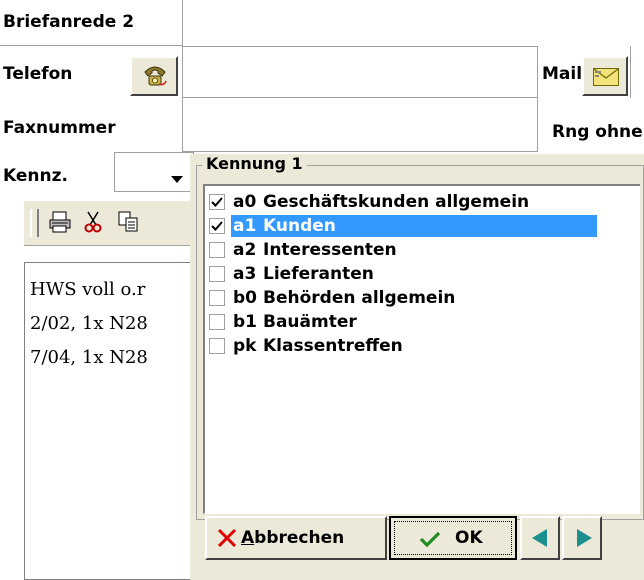 This screenshot has width=644, height=580. Describe the element at coordinates (422, 274) in the screenshot. I see `checklist-item: a3 Lieferanten` at that location.